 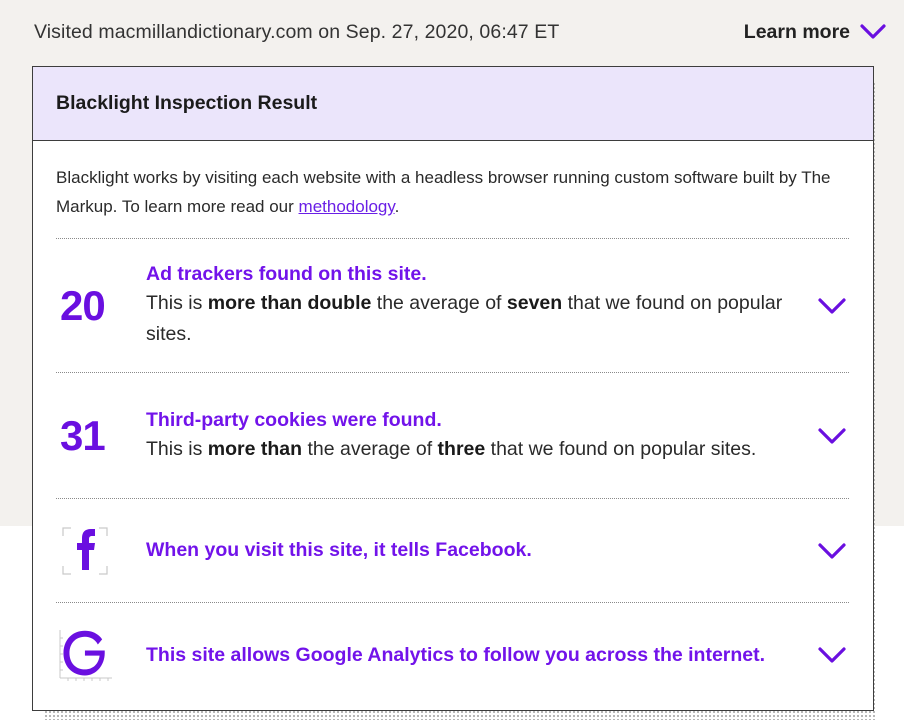 What do you see at coordinates (453, 104) in the screenshot?
I see `card-header: Blacklight Inspection Result` at bounding box center [453, 104].